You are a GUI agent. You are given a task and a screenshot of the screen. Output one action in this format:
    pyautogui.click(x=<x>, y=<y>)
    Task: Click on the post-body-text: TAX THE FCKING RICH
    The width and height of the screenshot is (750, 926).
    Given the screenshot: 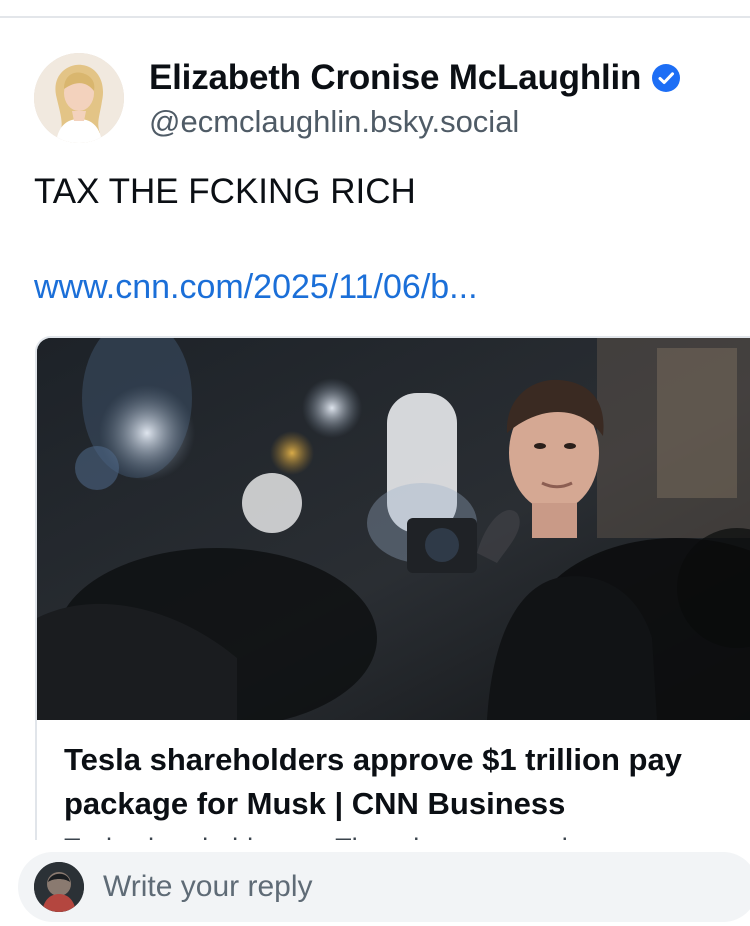 What is the action you would take?
    pyautogui.click(x=225, y=191)
    